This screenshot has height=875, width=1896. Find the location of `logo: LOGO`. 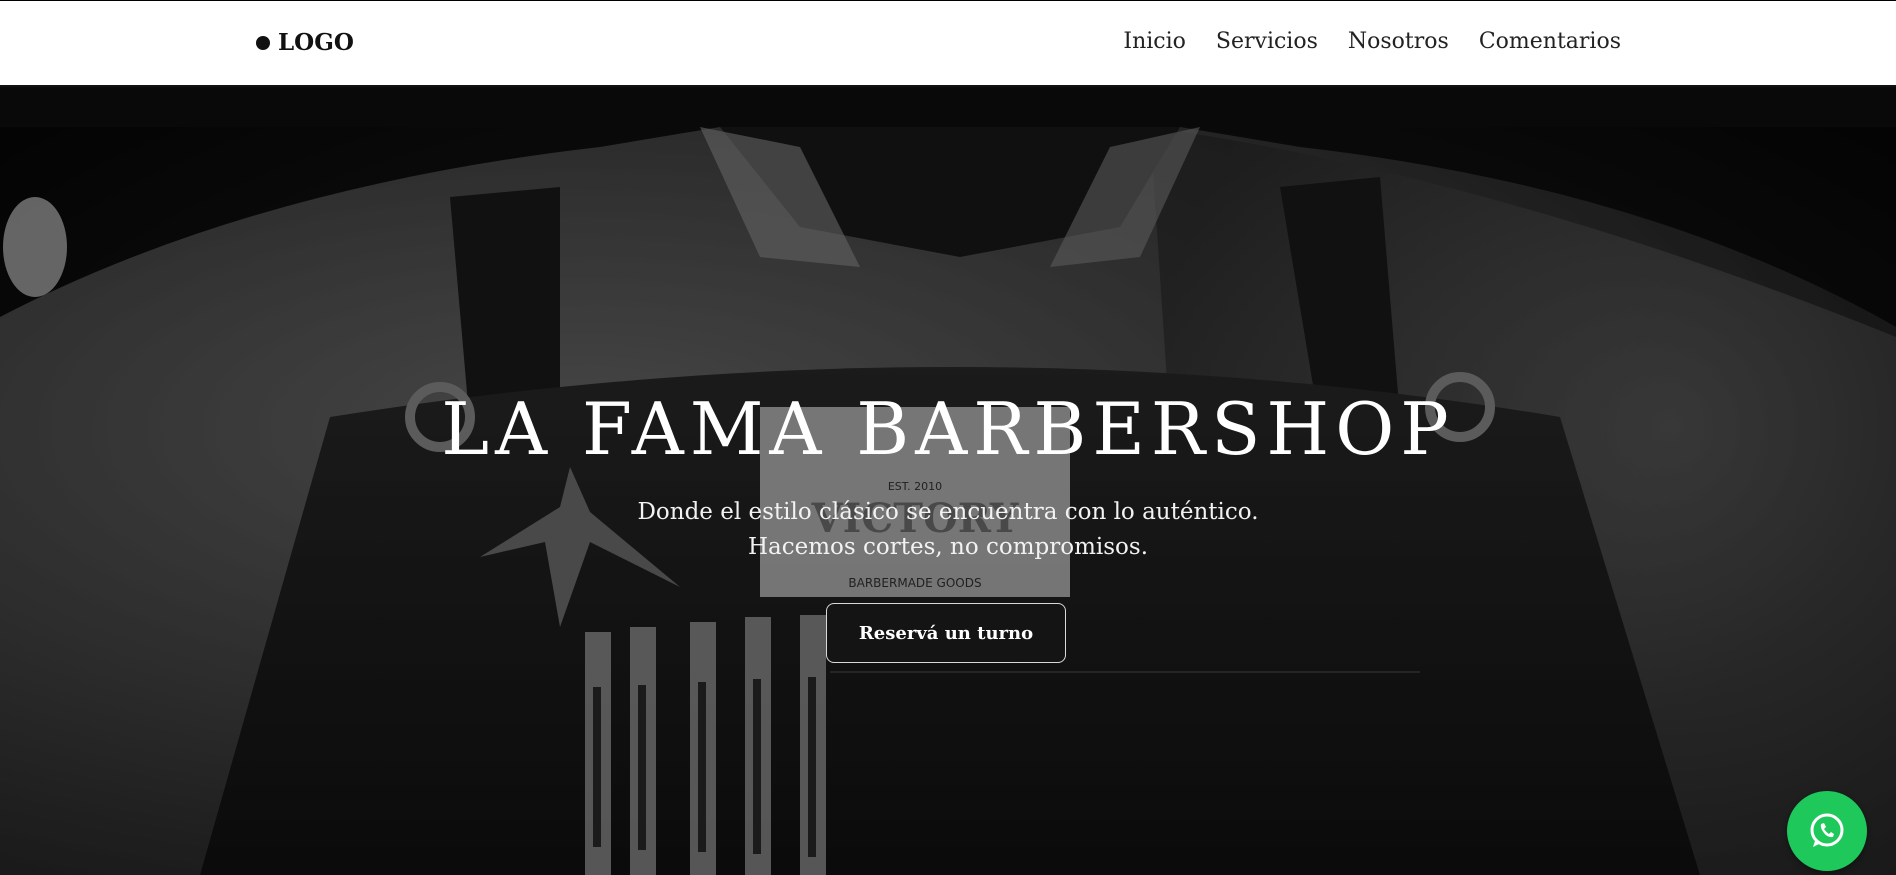

logo: LOGO is located at coordinates (305, 42).